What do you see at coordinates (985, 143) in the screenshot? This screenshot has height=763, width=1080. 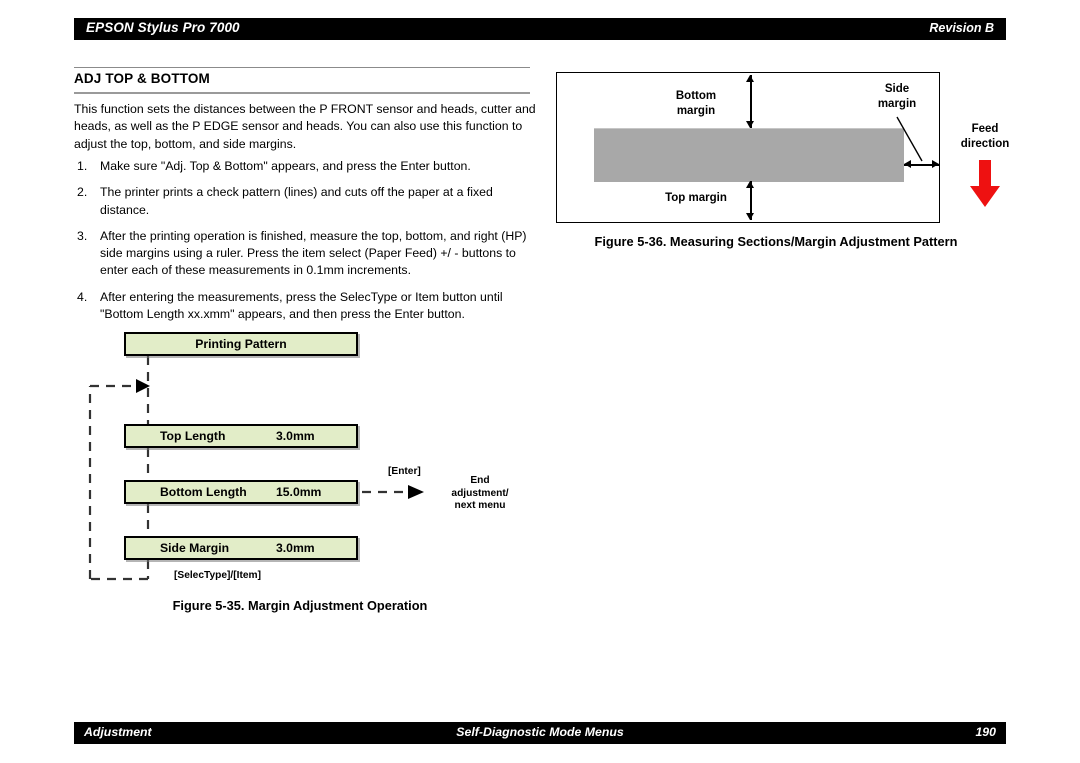 I see `feed-direction-label-line2: direction` at bounding box center [985, 143].